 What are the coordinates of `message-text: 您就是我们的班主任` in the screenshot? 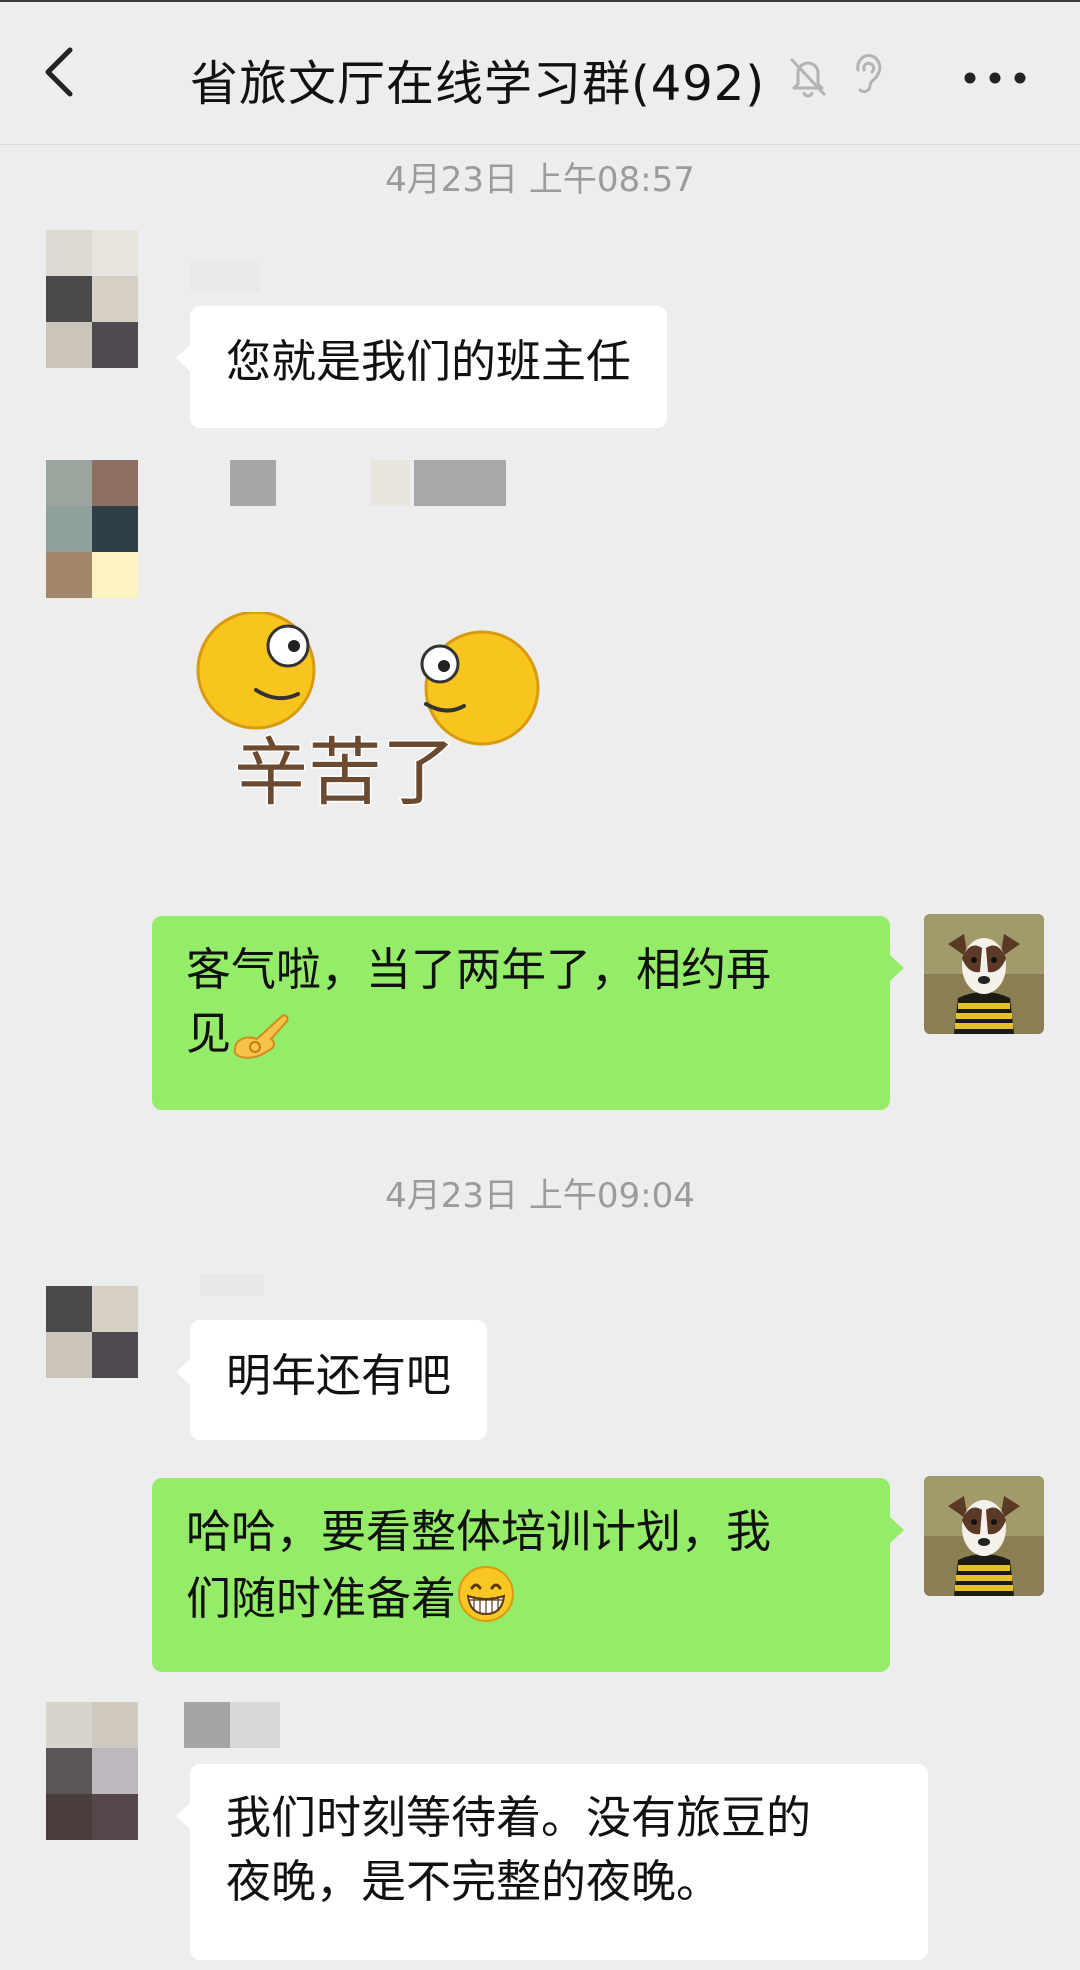 It's located at (429, 361).